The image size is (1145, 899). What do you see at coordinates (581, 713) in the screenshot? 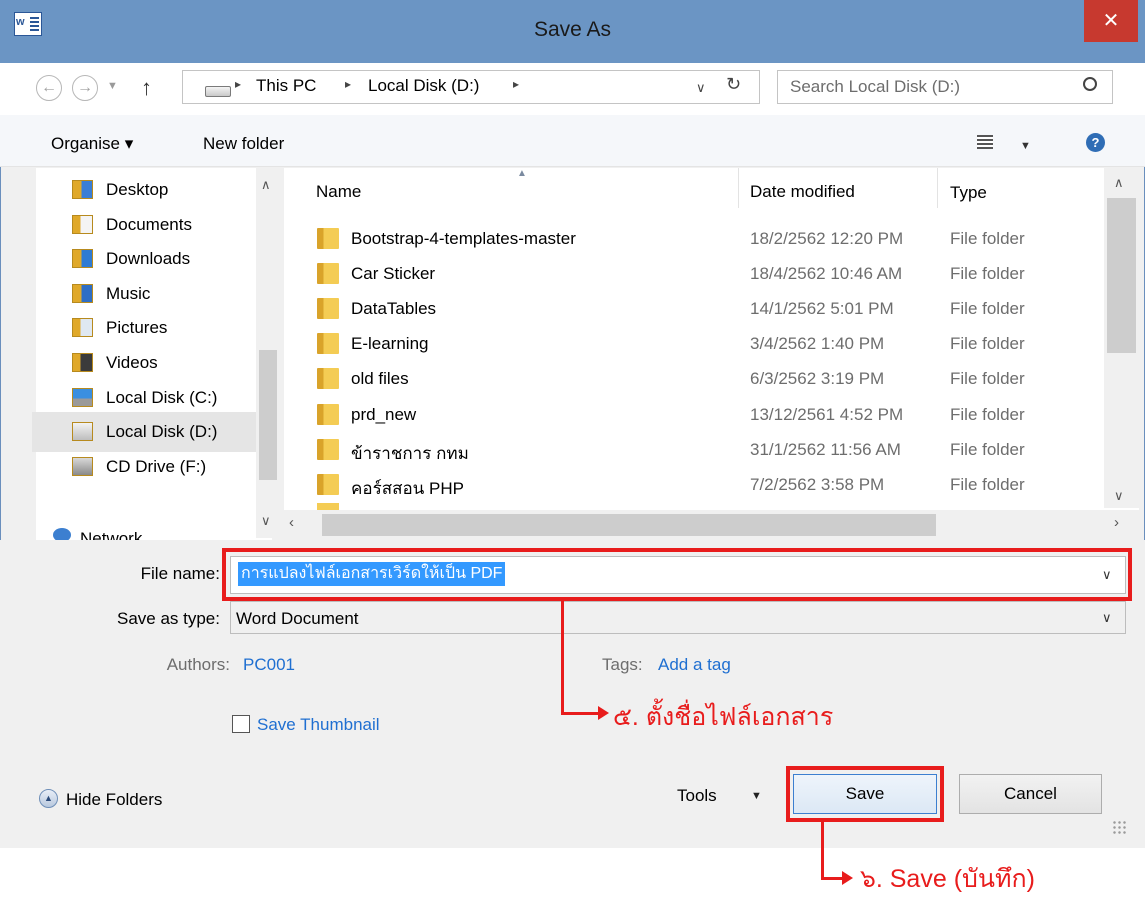
I see `step5-connector-line` at bounding box center [581, 713].